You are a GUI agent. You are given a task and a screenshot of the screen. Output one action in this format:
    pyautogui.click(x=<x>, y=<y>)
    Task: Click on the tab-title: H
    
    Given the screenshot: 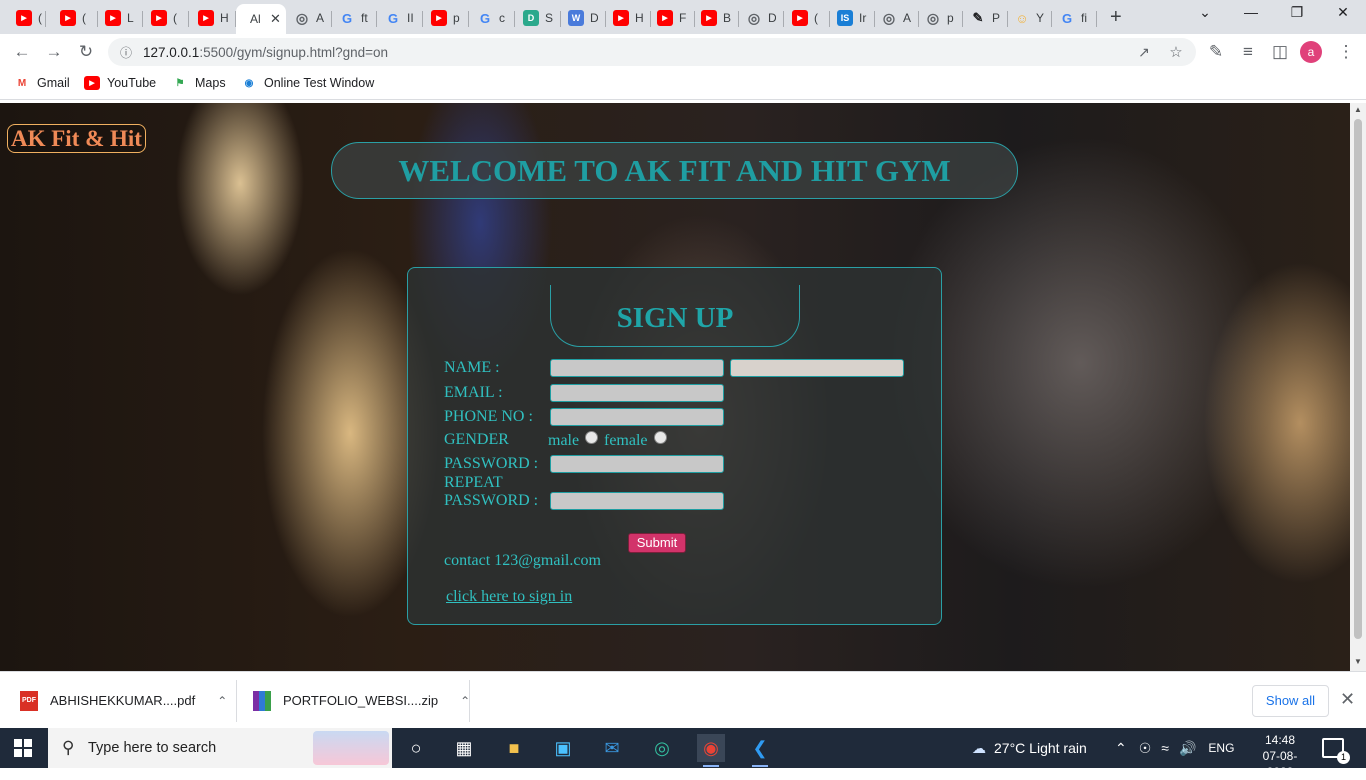 What is the action you would take?
    pyautogui.click(x=639, y=18)
    